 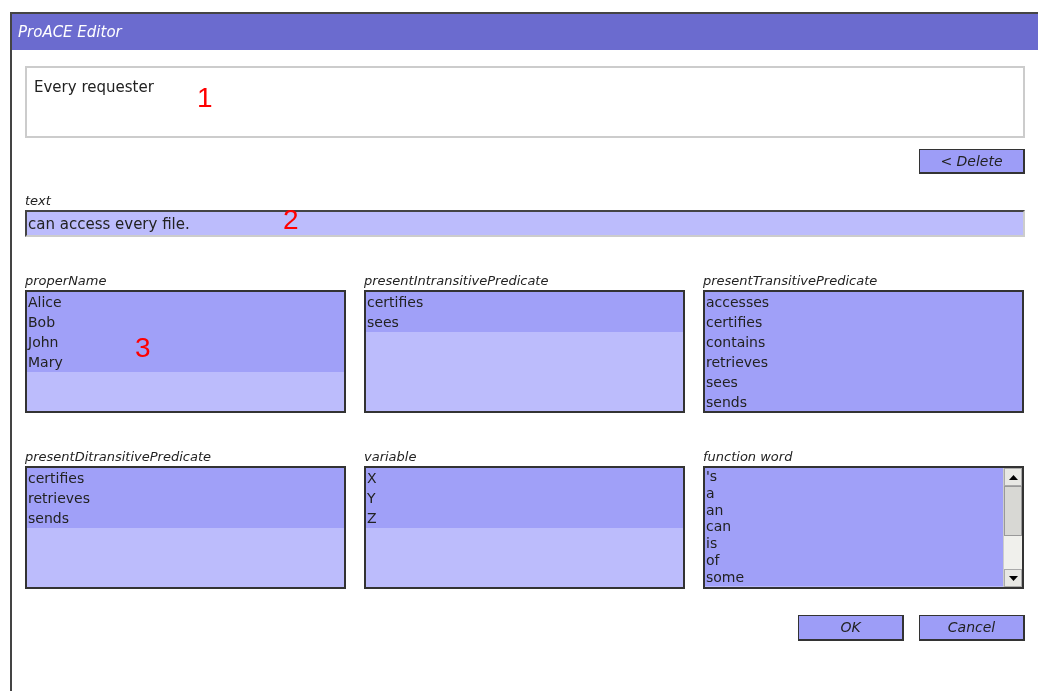 I want to click on list-label: variable, so click(x=391, y=457).